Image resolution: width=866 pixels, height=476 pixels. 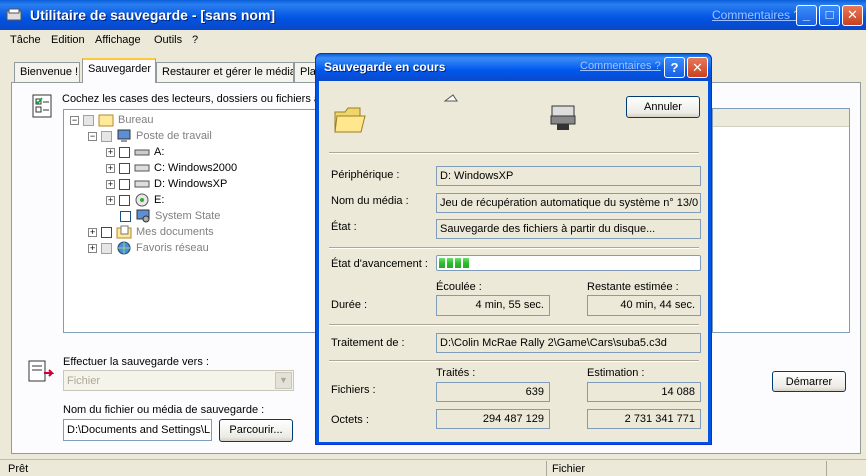 What do you see at coordinates (781, 220) in the screenshot?
I see `file-list` at bounding box center [781, 220].